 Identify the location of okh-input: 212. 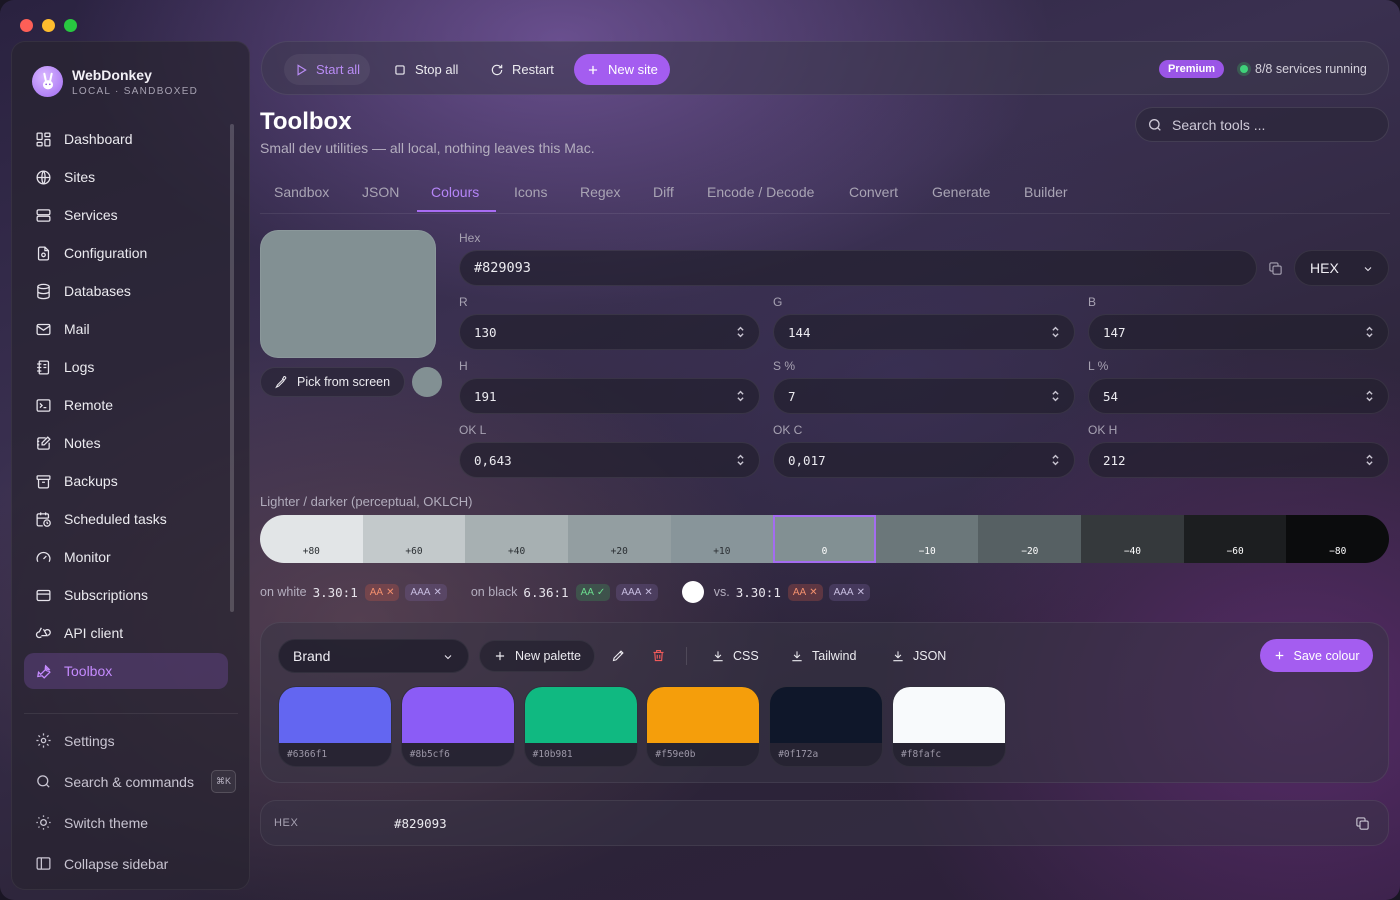
(1238, 460).